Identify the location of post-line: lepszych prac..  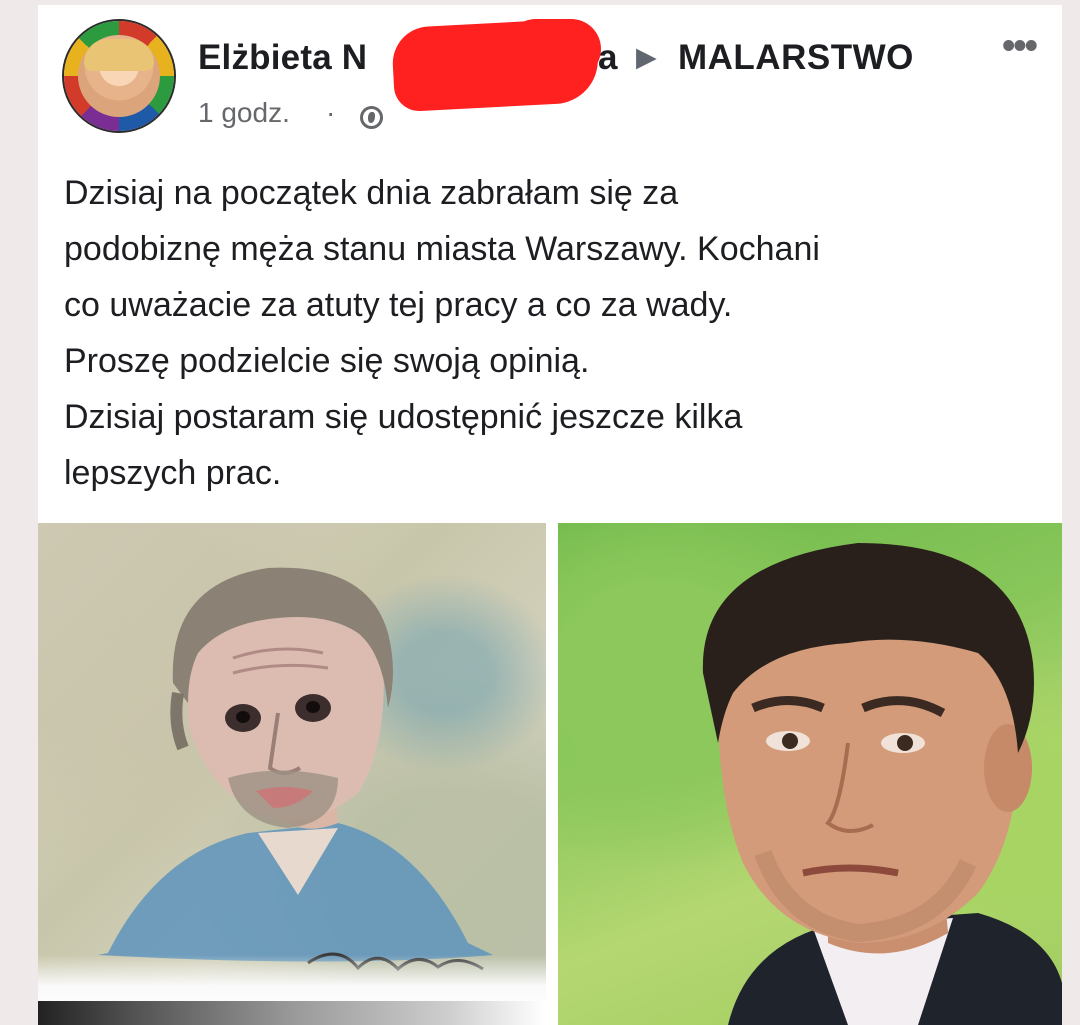
(173, 473).